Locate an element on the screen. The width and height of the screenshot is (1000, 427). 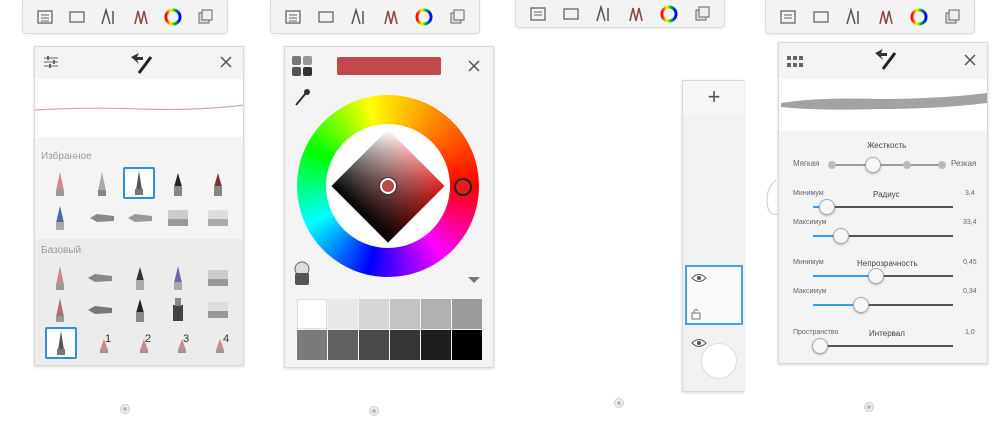
eyedropper-icon is located at coordinates (302, 99).